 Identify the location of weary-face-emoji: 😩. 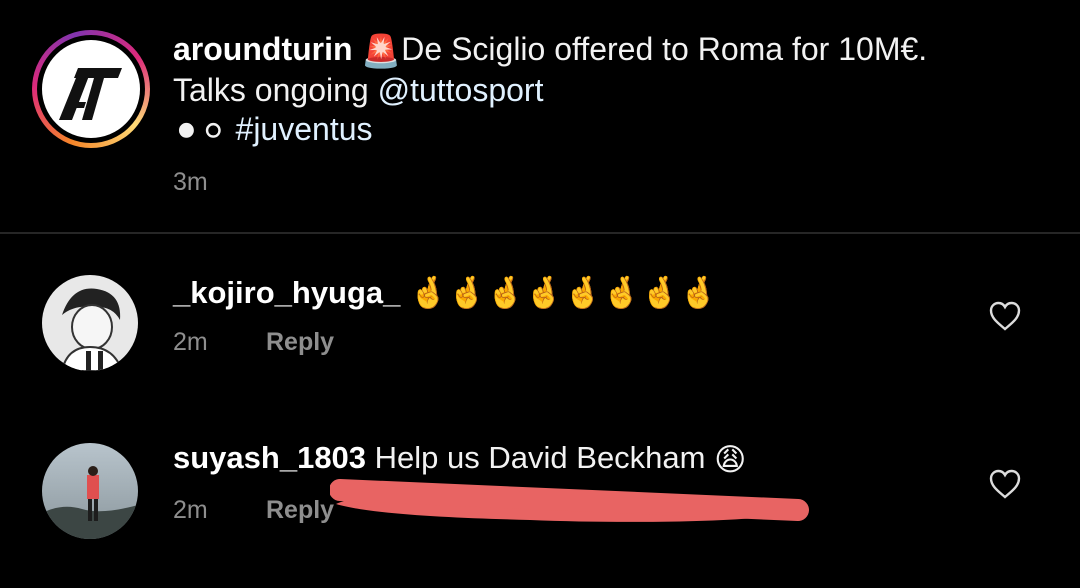
(730, 459).